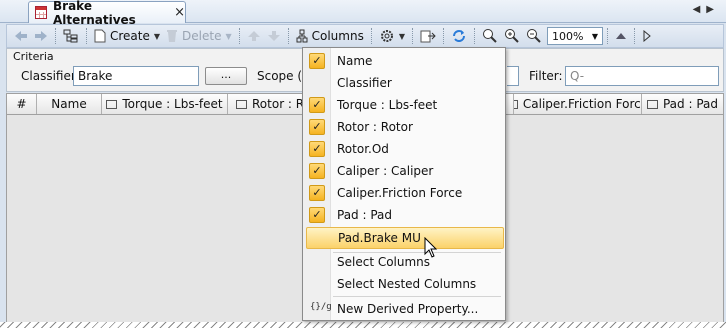  Describe the element at coordinates (534, 36) in the screenshot. I see `zoom-out-icon` at that location.